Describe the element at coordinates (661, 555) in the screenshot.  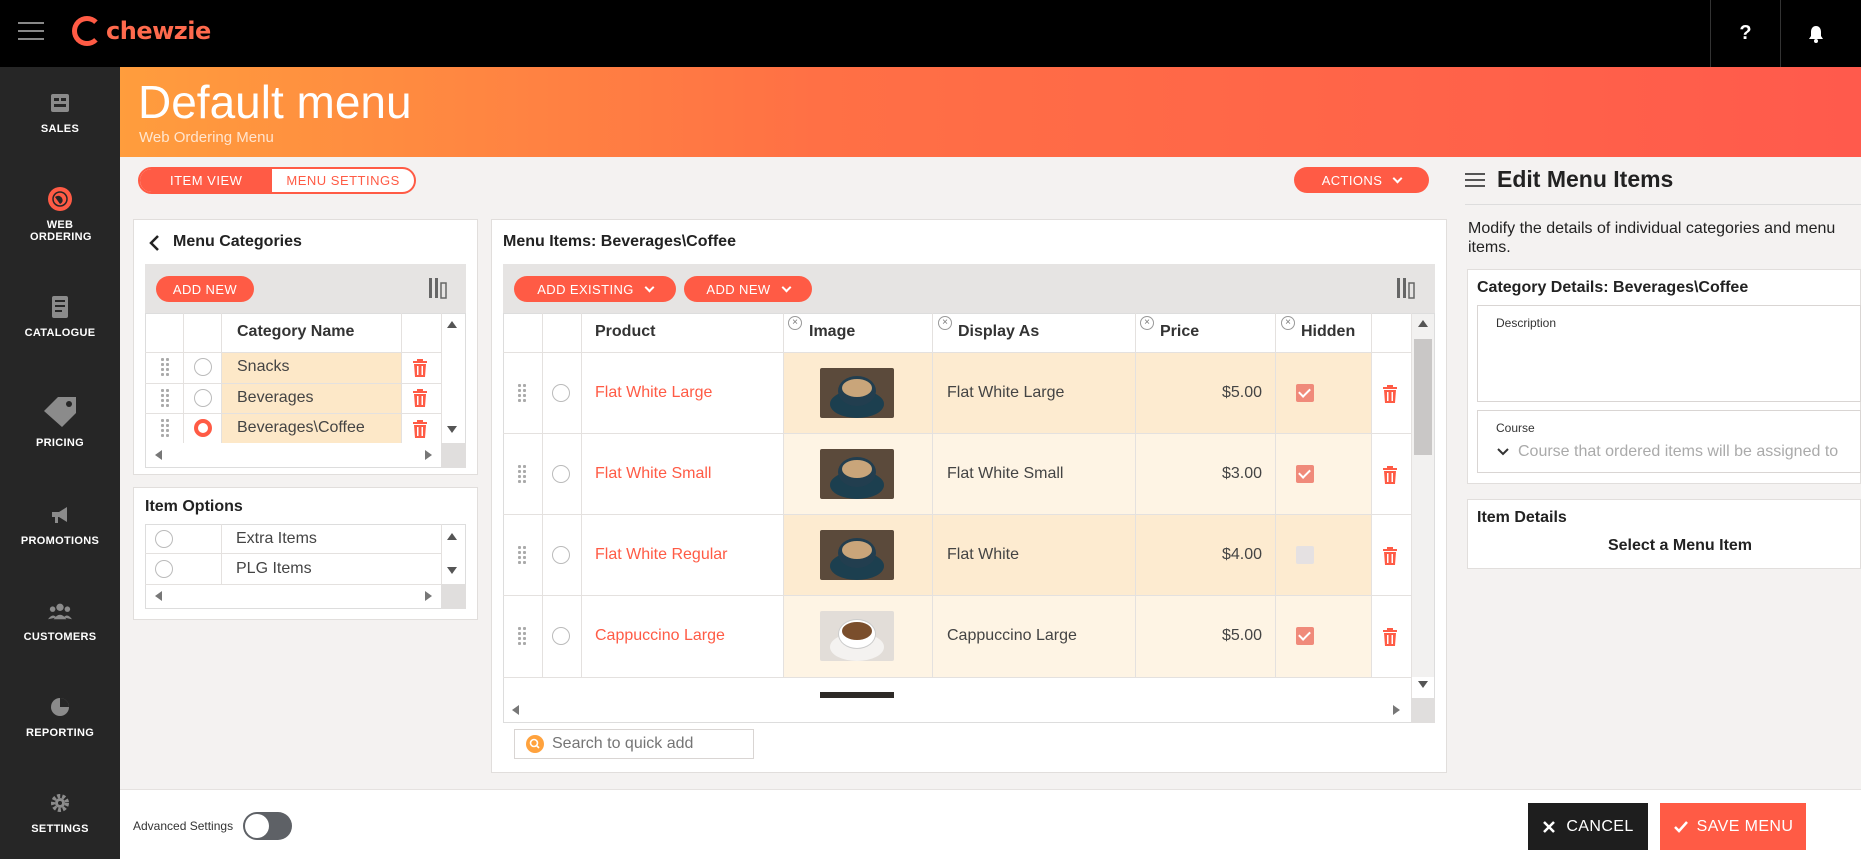
I see `product-link: Flat White Regular` at that location.